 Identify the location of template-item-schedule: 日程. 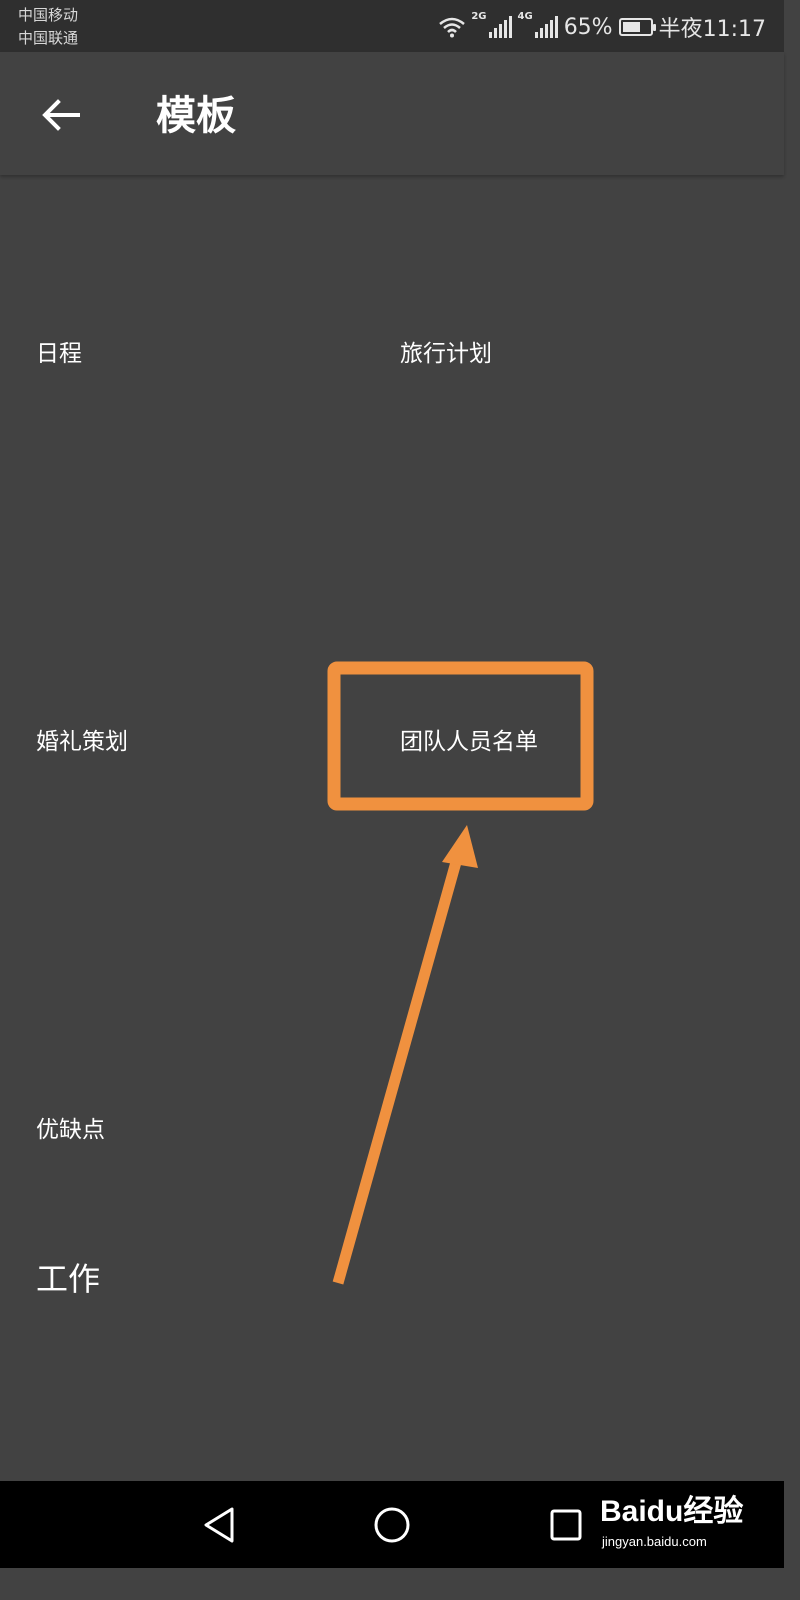
(59, 354).